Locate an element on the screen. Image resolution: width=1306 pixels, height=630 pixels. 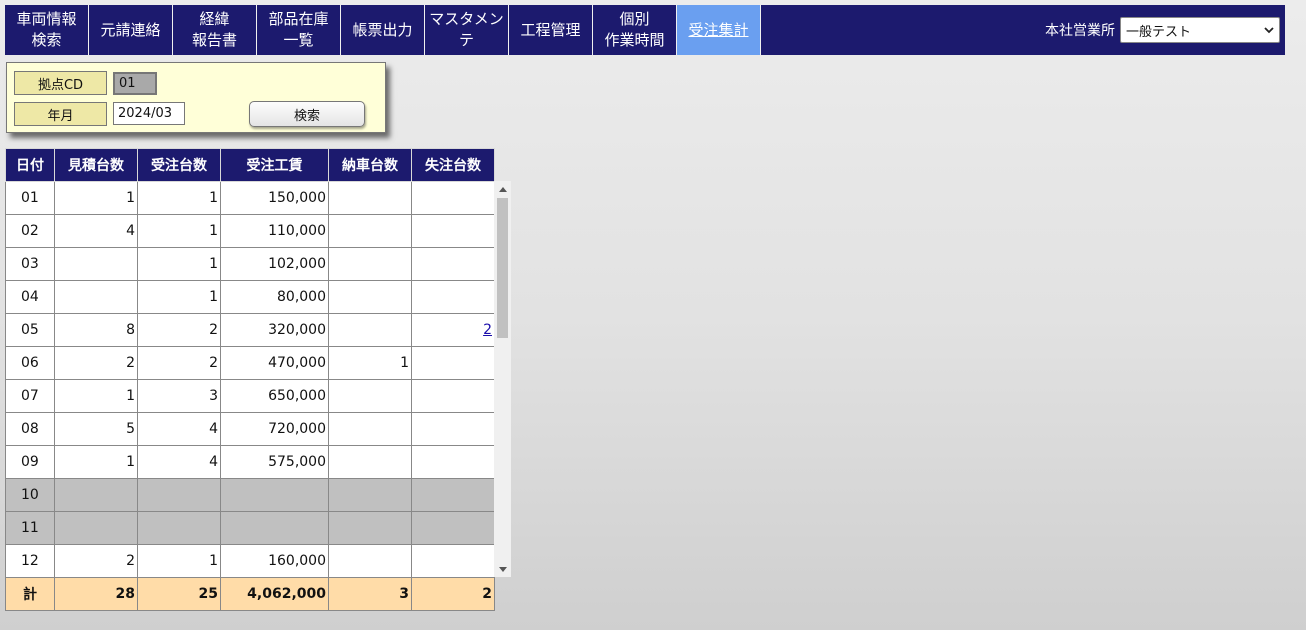
year-month-field: 2024/03 is located at coordinates (149, 113).